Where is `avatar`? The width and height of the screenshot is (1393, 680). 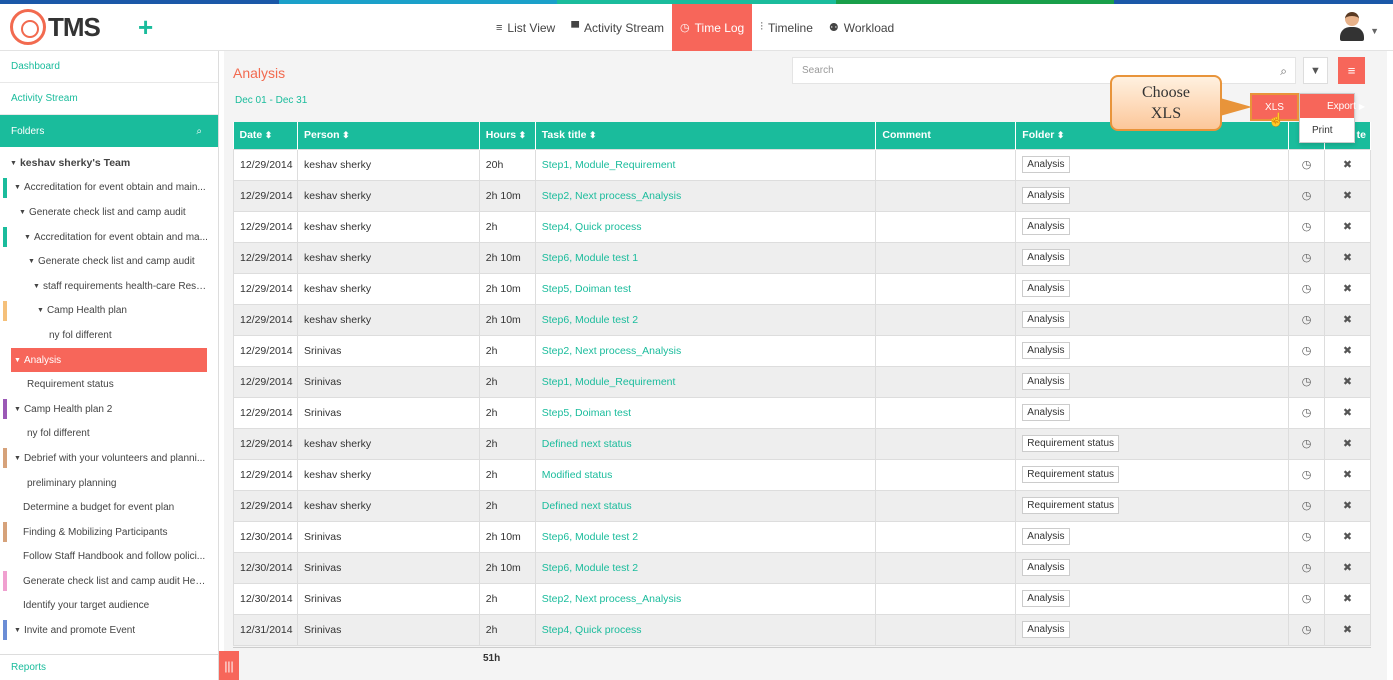 avatar is located at coordinates (1352, 28).